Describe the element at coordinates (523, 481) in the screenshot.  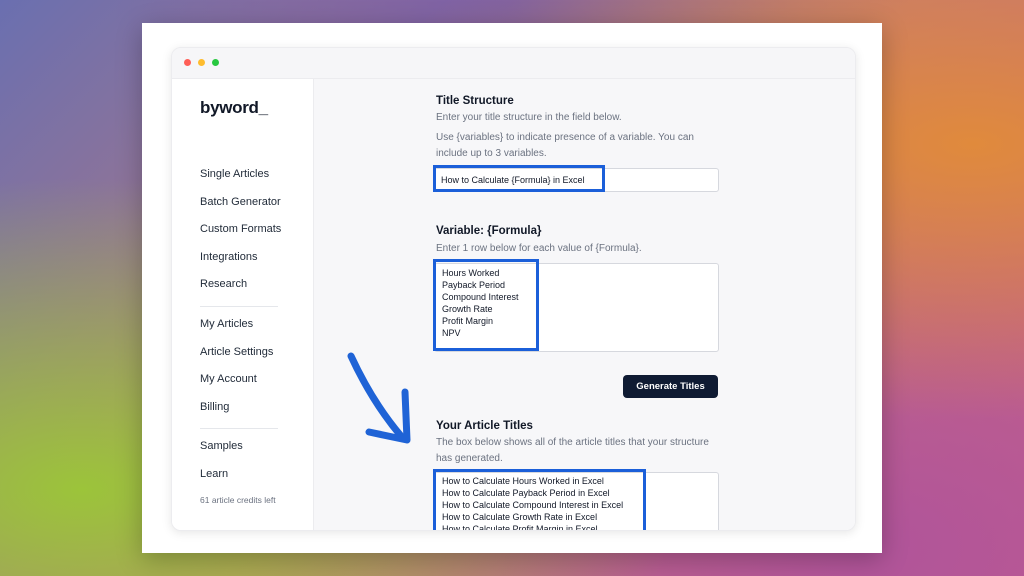
I see `list-item: How to Calculate Hours Worked in Excel` at that location.